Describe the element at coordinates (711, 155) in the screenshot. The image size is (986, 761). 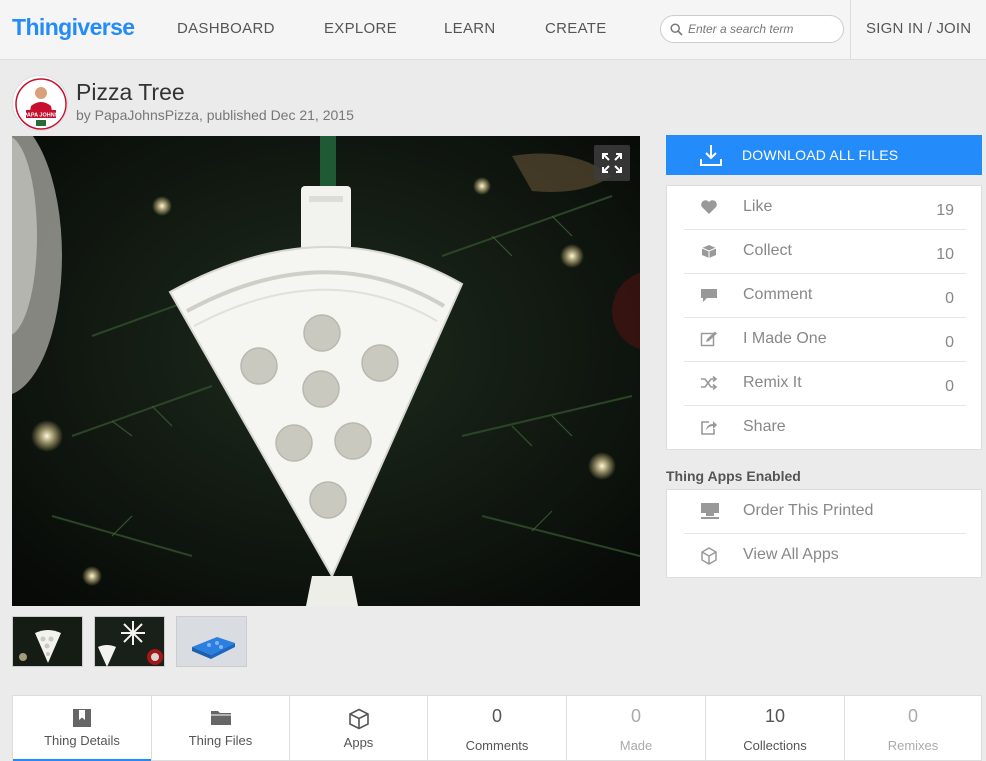
I see `download-icon` at that location.